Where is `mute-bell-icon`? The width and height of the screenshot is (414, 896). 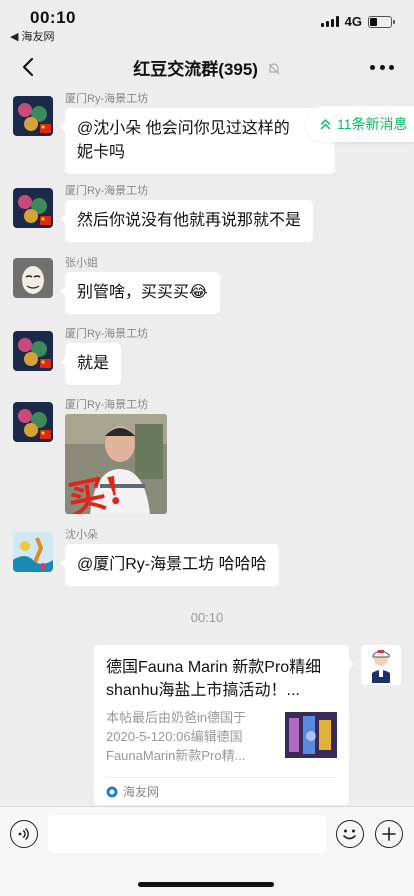
mute-bell-icon is located at coordinates (274, 71).